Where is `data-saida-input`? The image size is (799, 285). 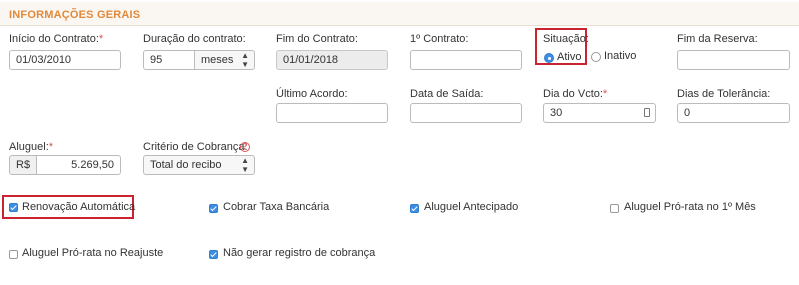 data-saida-input is located at coordinates (466, 113).